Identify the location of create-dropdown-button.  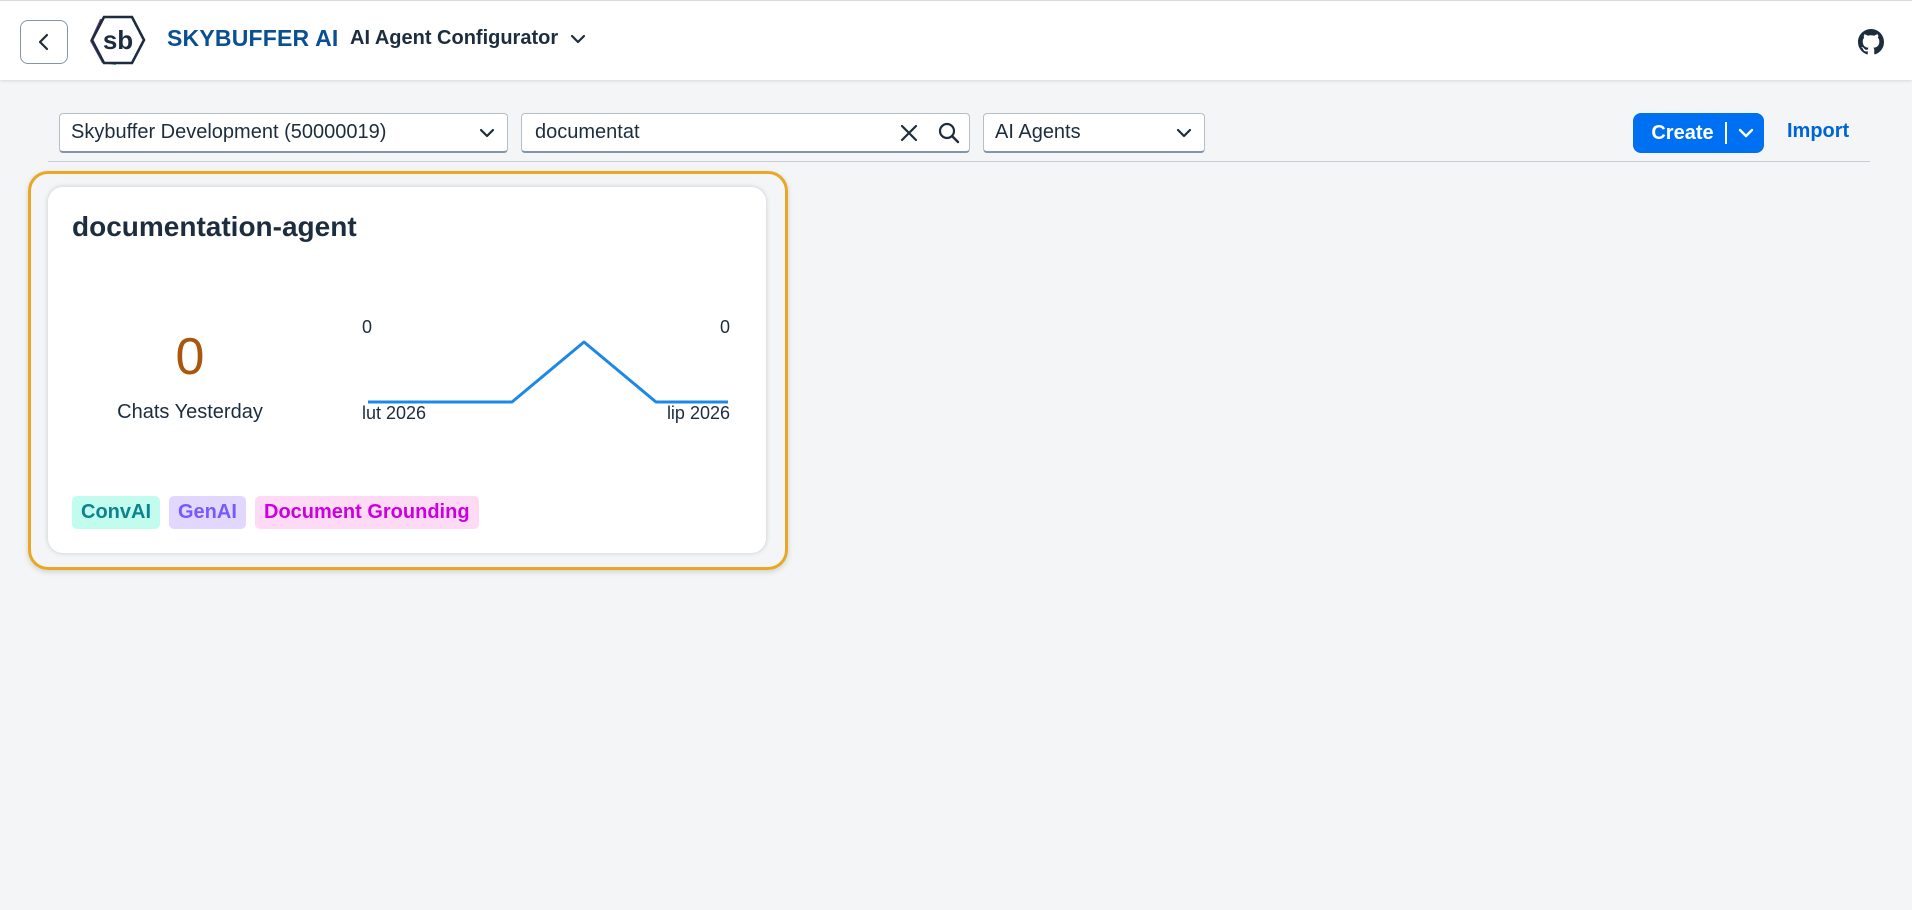
(1745, 133).